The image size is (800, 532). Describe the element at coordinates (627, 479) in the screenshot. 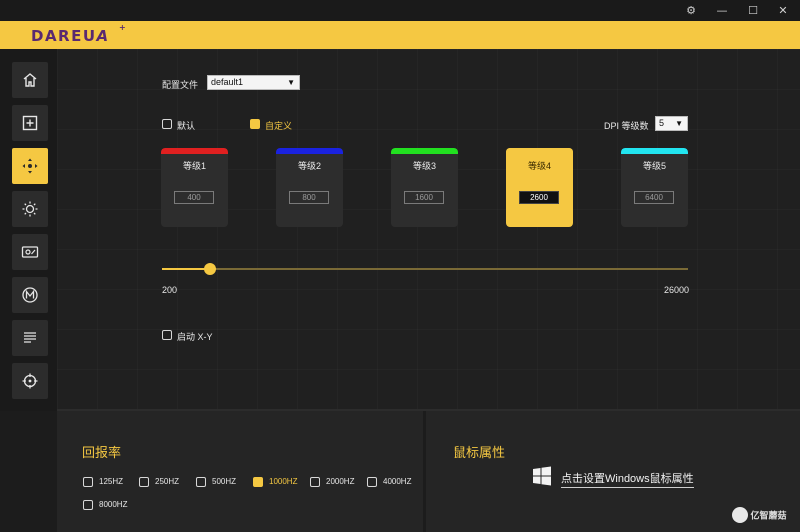

I see `windows-mouse-settings-link: 点击设置Windows鼠标属性` at that location.